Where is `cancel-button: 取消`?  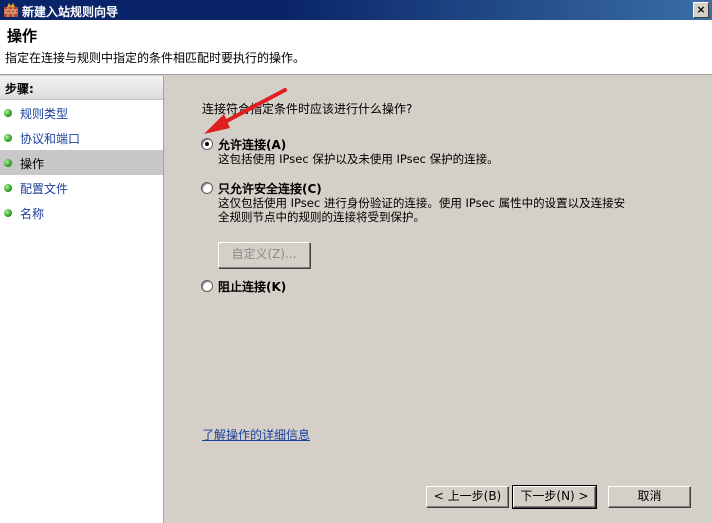 cancel-button: 取消 is located at coordinates (649, 497).